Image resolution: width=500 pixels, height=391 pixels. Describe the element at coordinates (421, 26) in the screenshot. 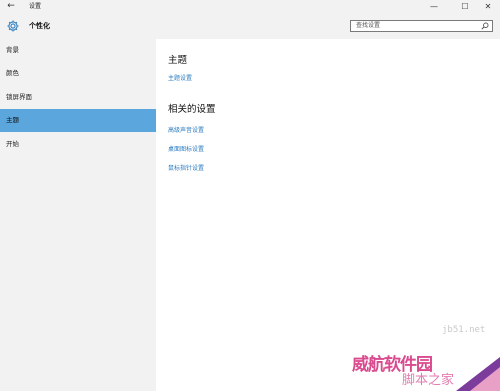

I see `search-input: 查找设置` at that location.